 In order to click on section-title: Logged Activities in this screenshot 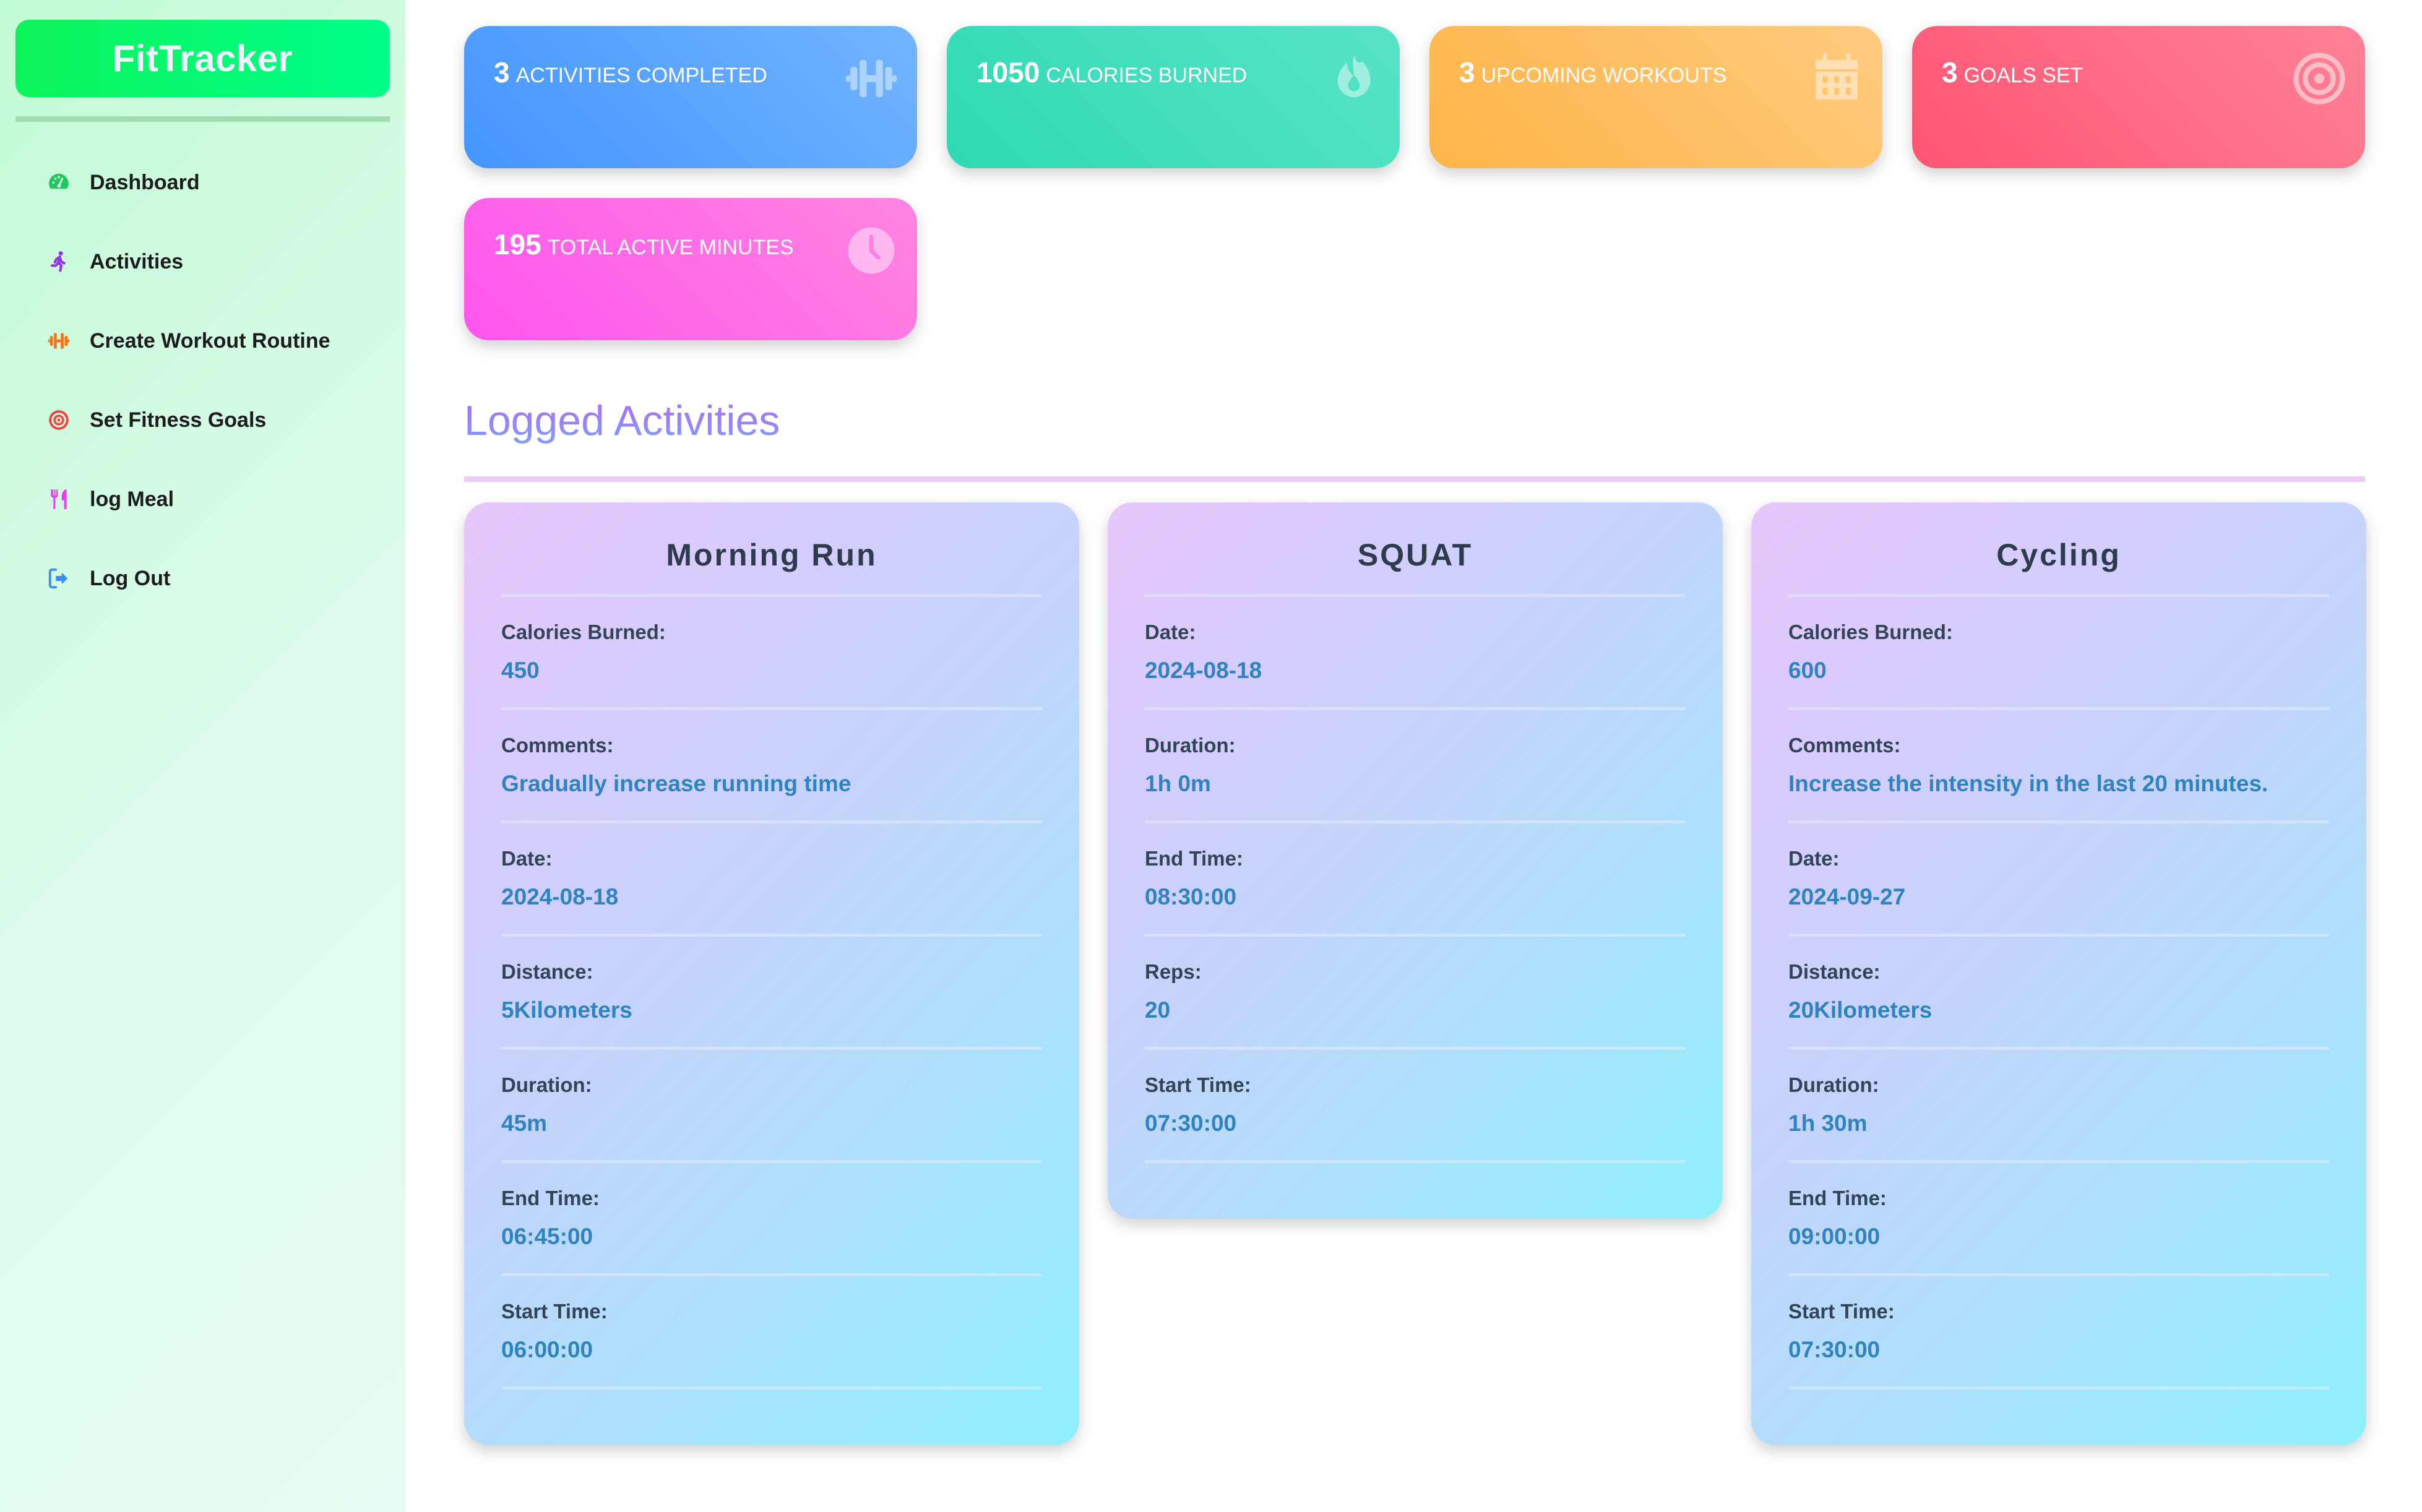, I will do `click(622, 421)`.